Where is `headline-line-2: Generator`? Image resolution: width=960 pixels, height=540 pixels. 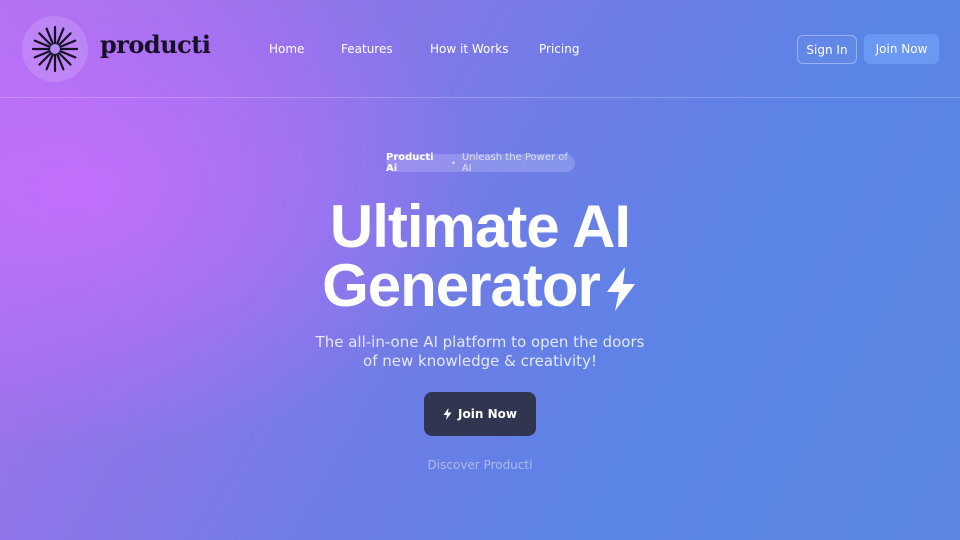 headline-line-2: Generator is located at coordinates (480, 286).